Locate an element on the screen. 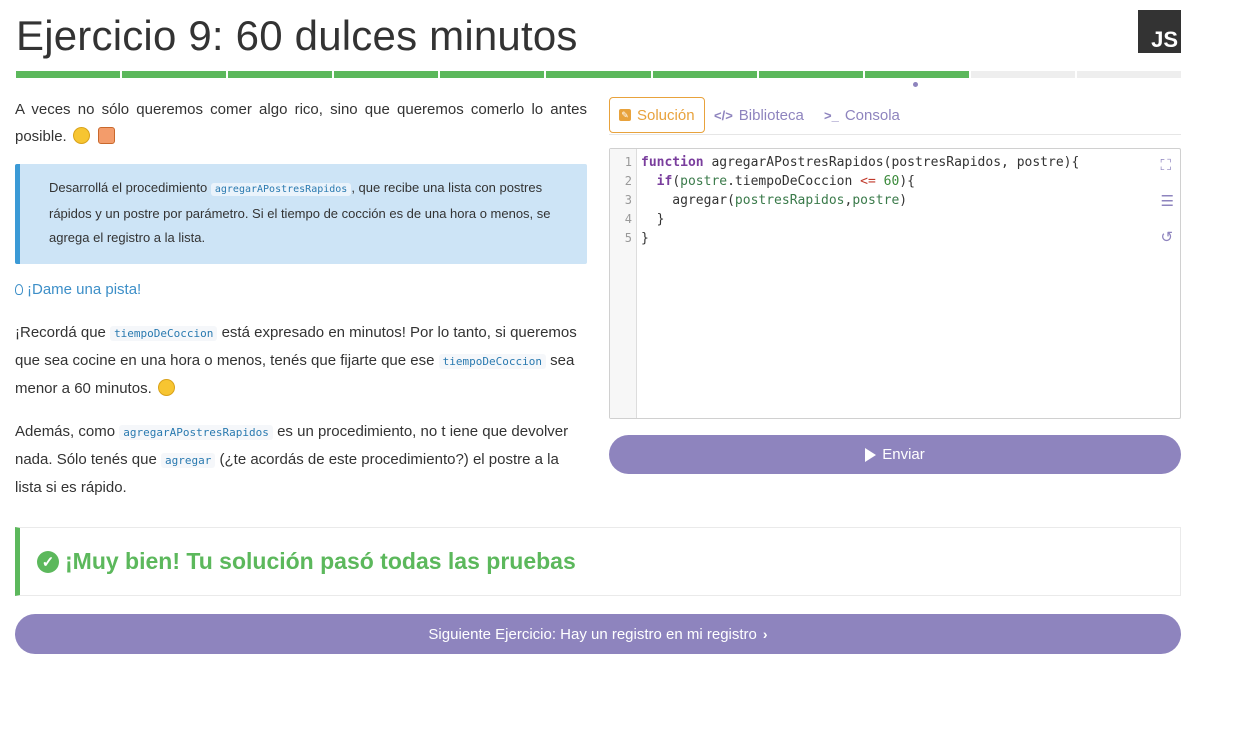  submit-button: Enviar is located at coordinates (895, 454).